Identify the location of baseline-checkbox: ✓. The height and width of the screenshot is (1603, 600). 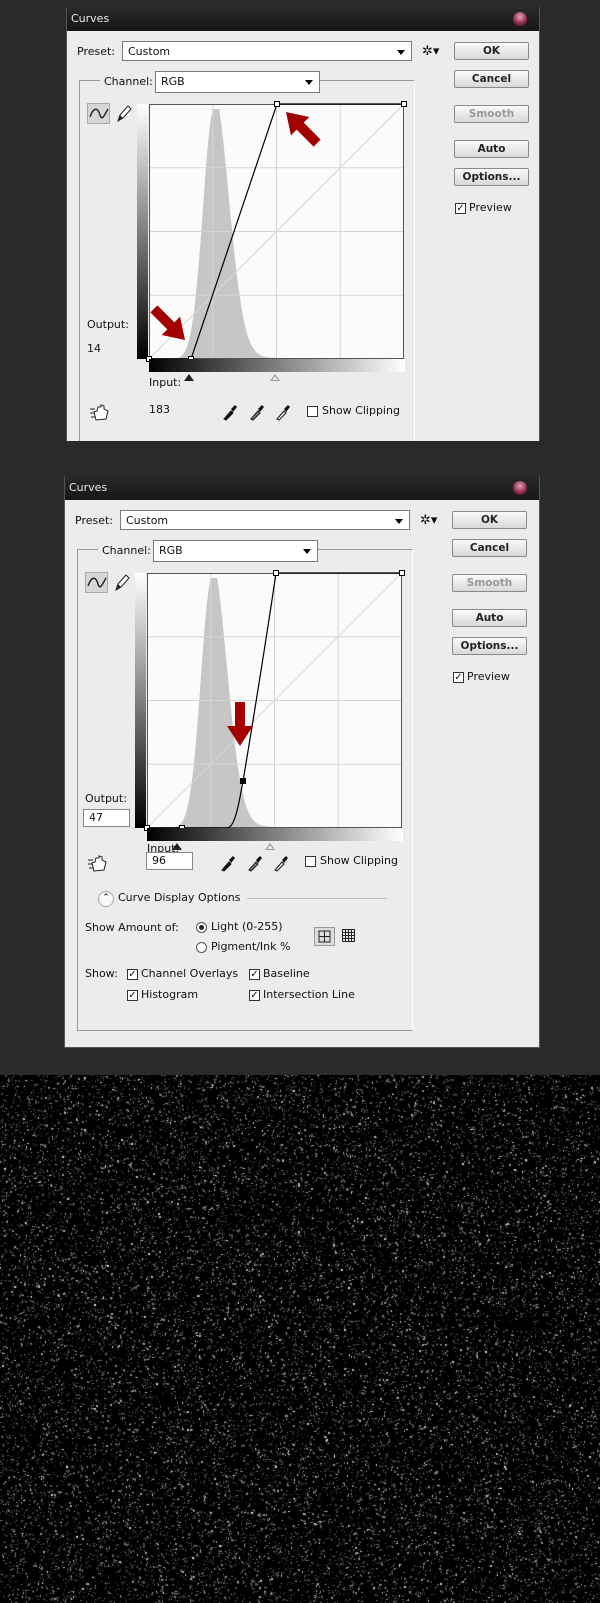
(254, 974).